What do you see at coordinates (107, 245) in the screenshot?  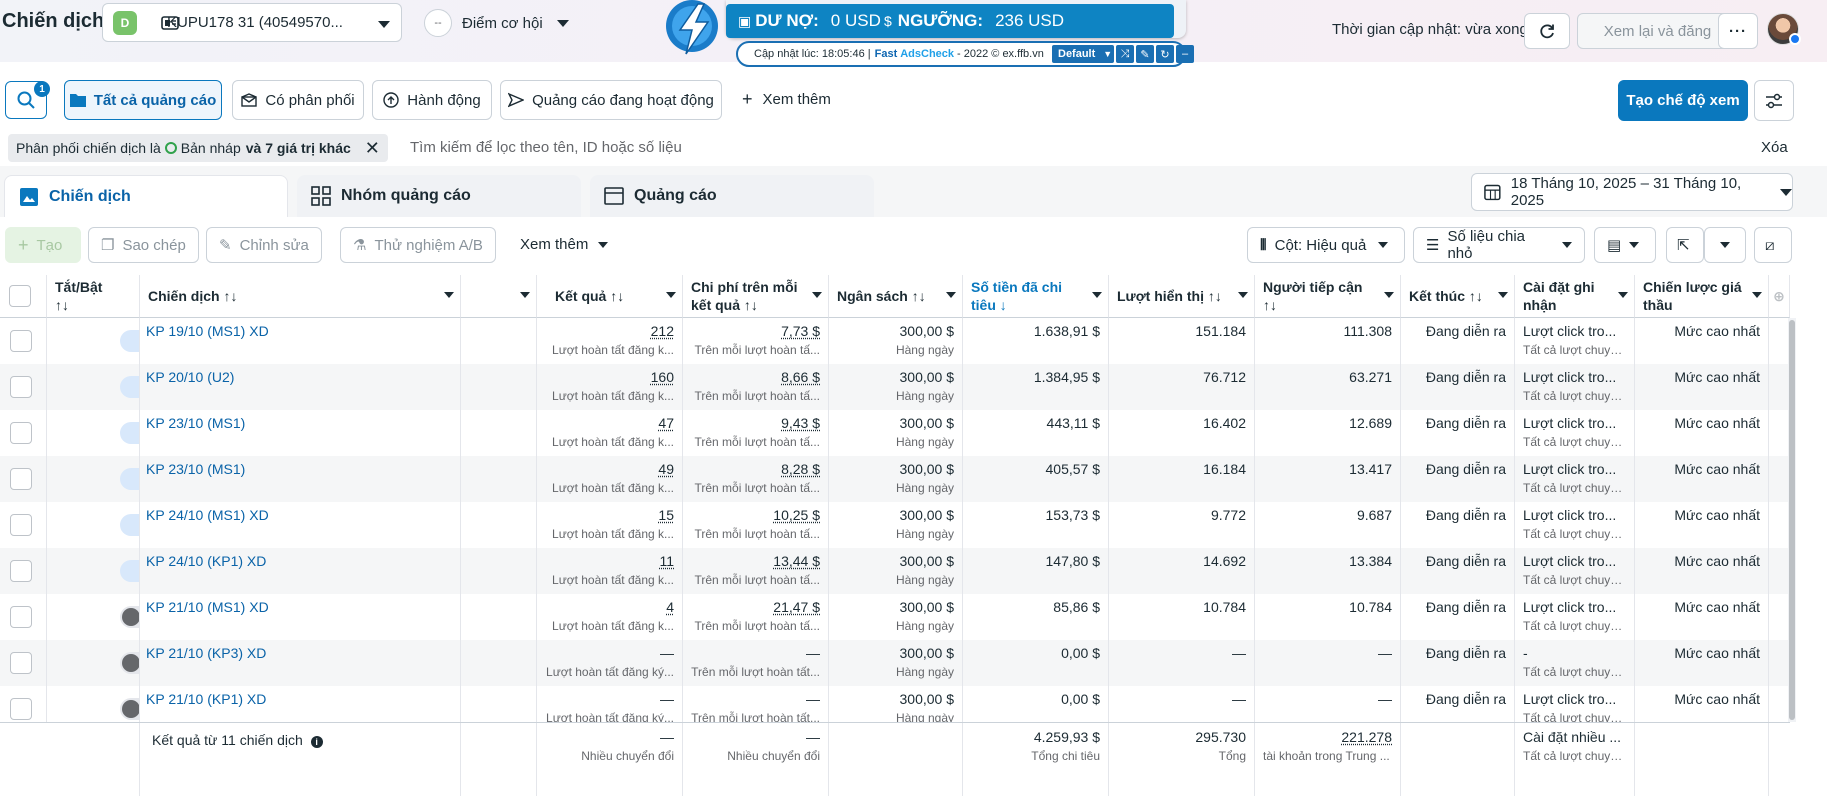 I see `copy-icon: ❐` at bounding box center [107, 245].